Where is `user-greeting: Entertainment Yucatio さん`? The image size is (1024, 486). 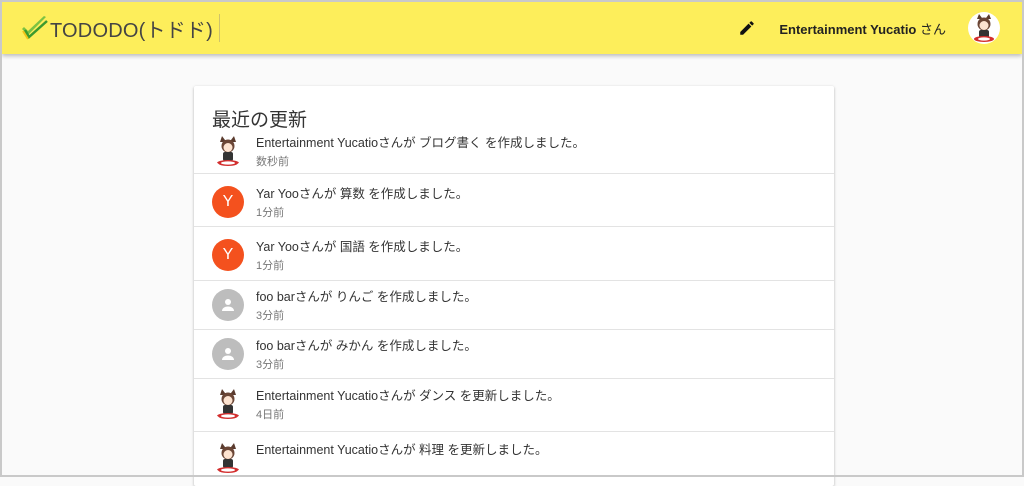
user-greeting: Entertainment Yucatio さん is located at coordinates (862, 28).